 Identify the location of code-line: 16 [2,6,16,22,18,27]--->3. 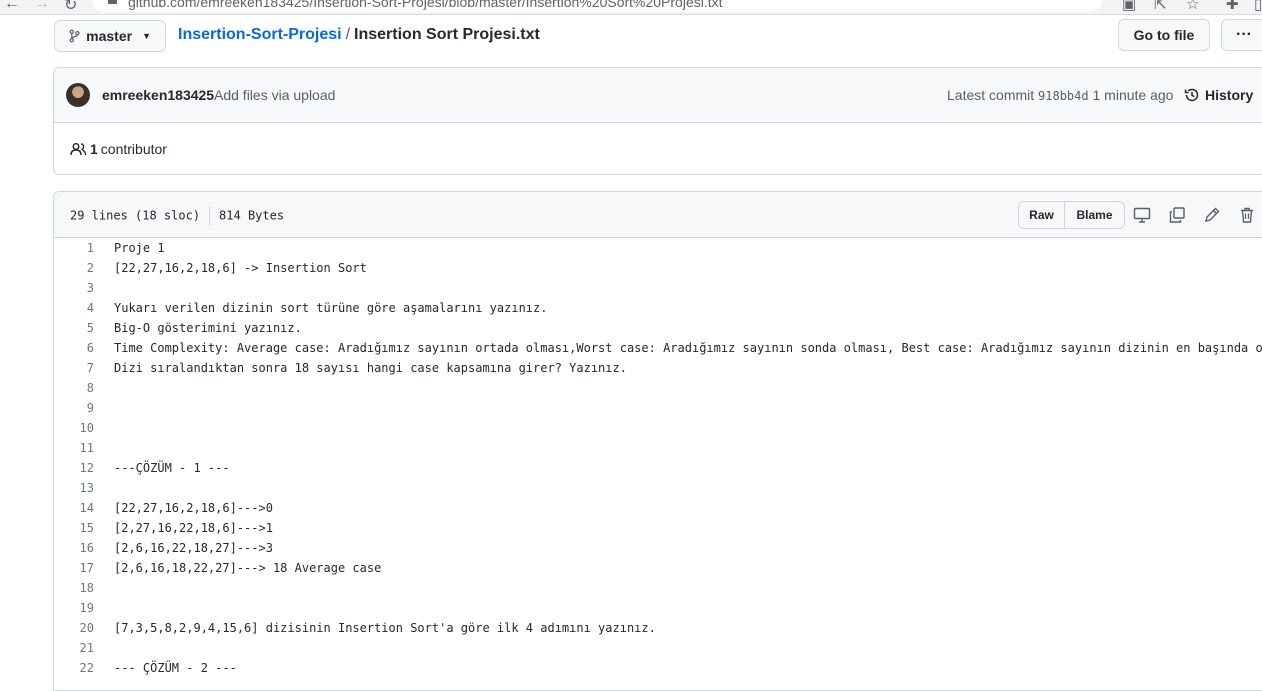
(658, 548).